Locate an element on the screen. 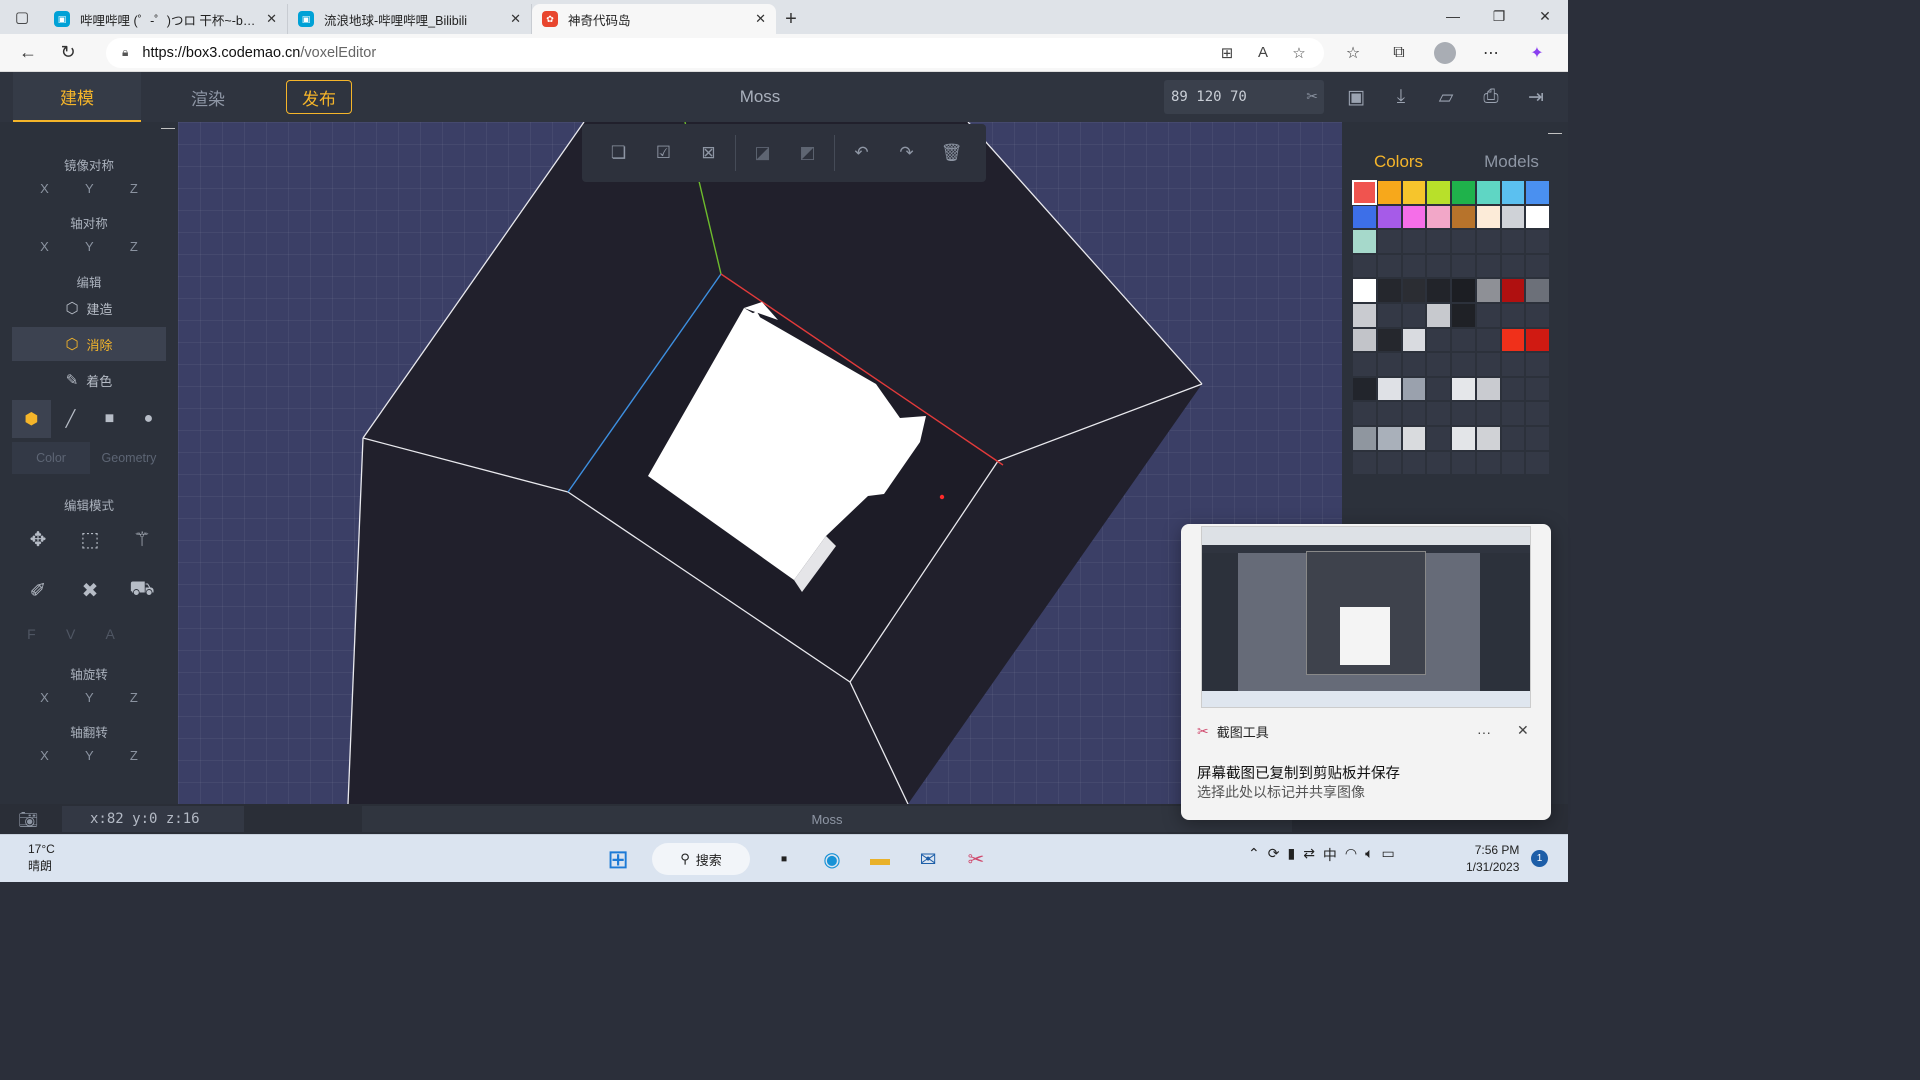 Image resolution: width=1920 pixels, height=1080 pixels. tab-color: Color is located at coordinates (51, 458).